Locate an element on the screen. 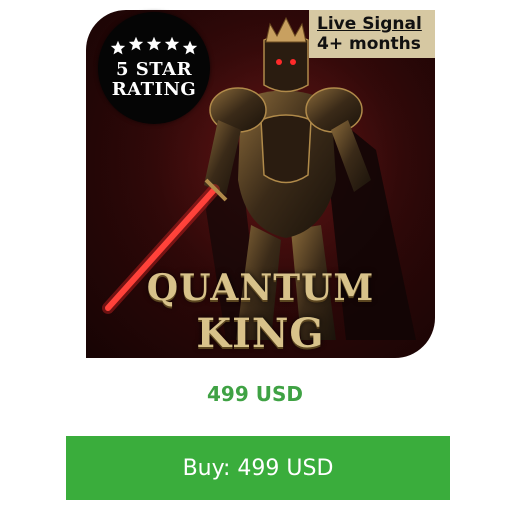  rating-badge: 5 STAR RATING is located at coordinates (154, 68).